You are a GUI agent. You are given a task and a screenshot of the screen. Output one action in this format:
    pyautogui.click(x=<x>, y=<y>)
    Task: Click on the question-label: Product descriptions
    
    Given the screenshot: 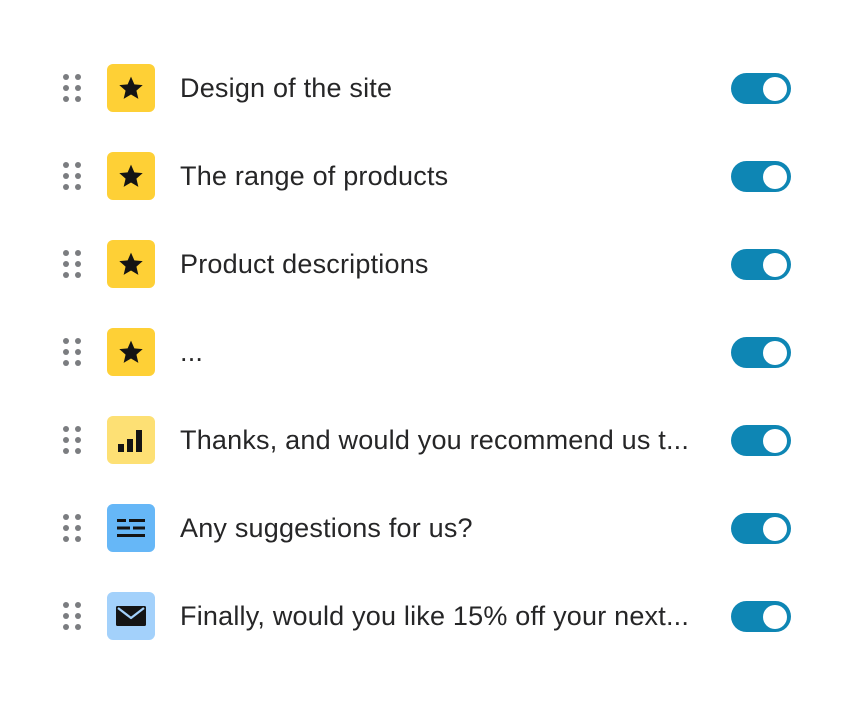 What is the action you would take?
    pyautogui.click(x=304, y=264)
    